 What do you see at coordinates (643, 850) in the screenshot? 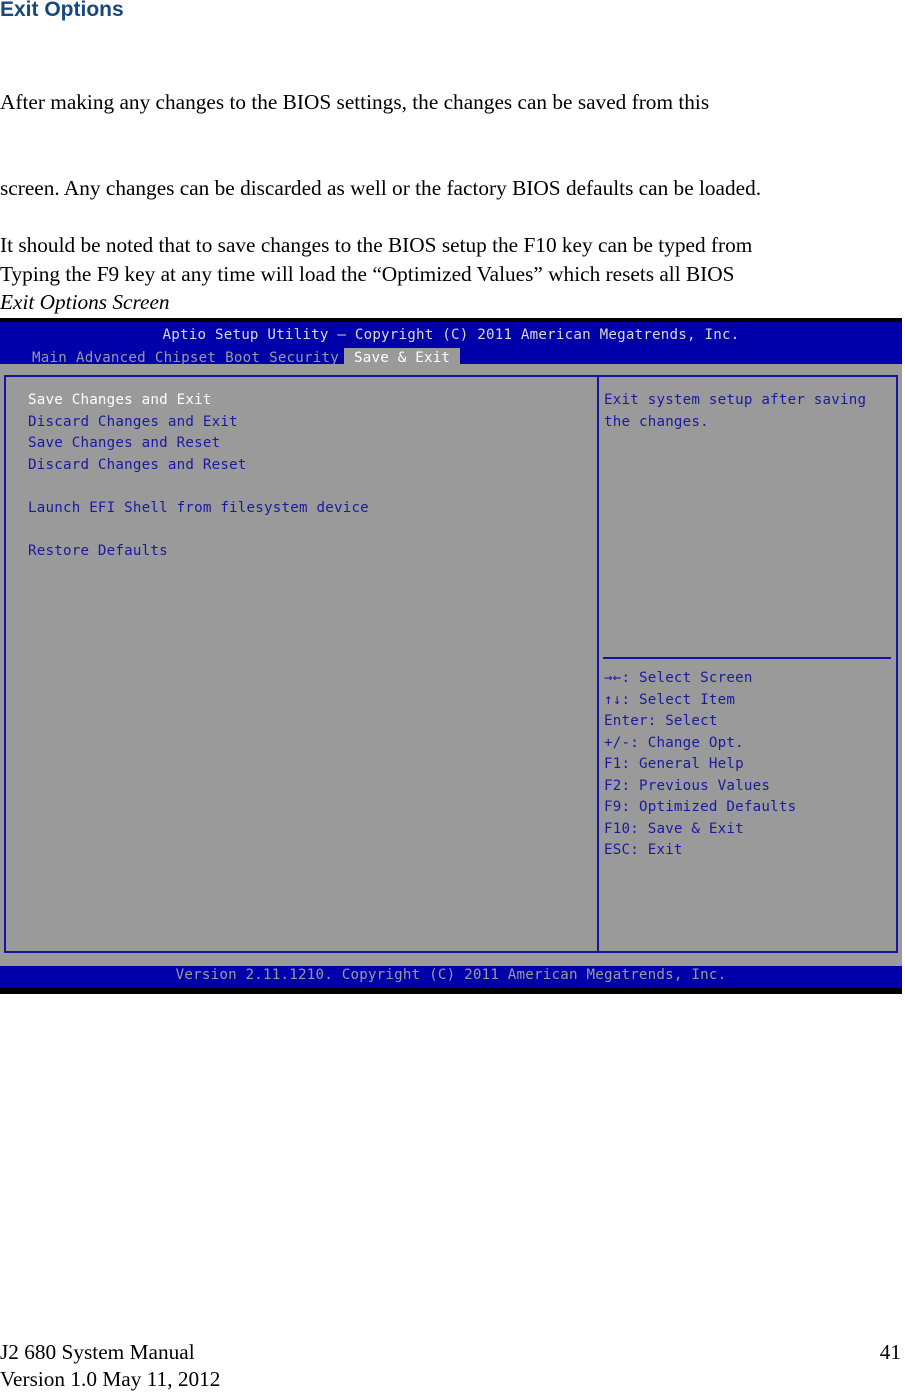
I see `key-legend-esc: ESC: Exit` at bounding box center [643, 850].